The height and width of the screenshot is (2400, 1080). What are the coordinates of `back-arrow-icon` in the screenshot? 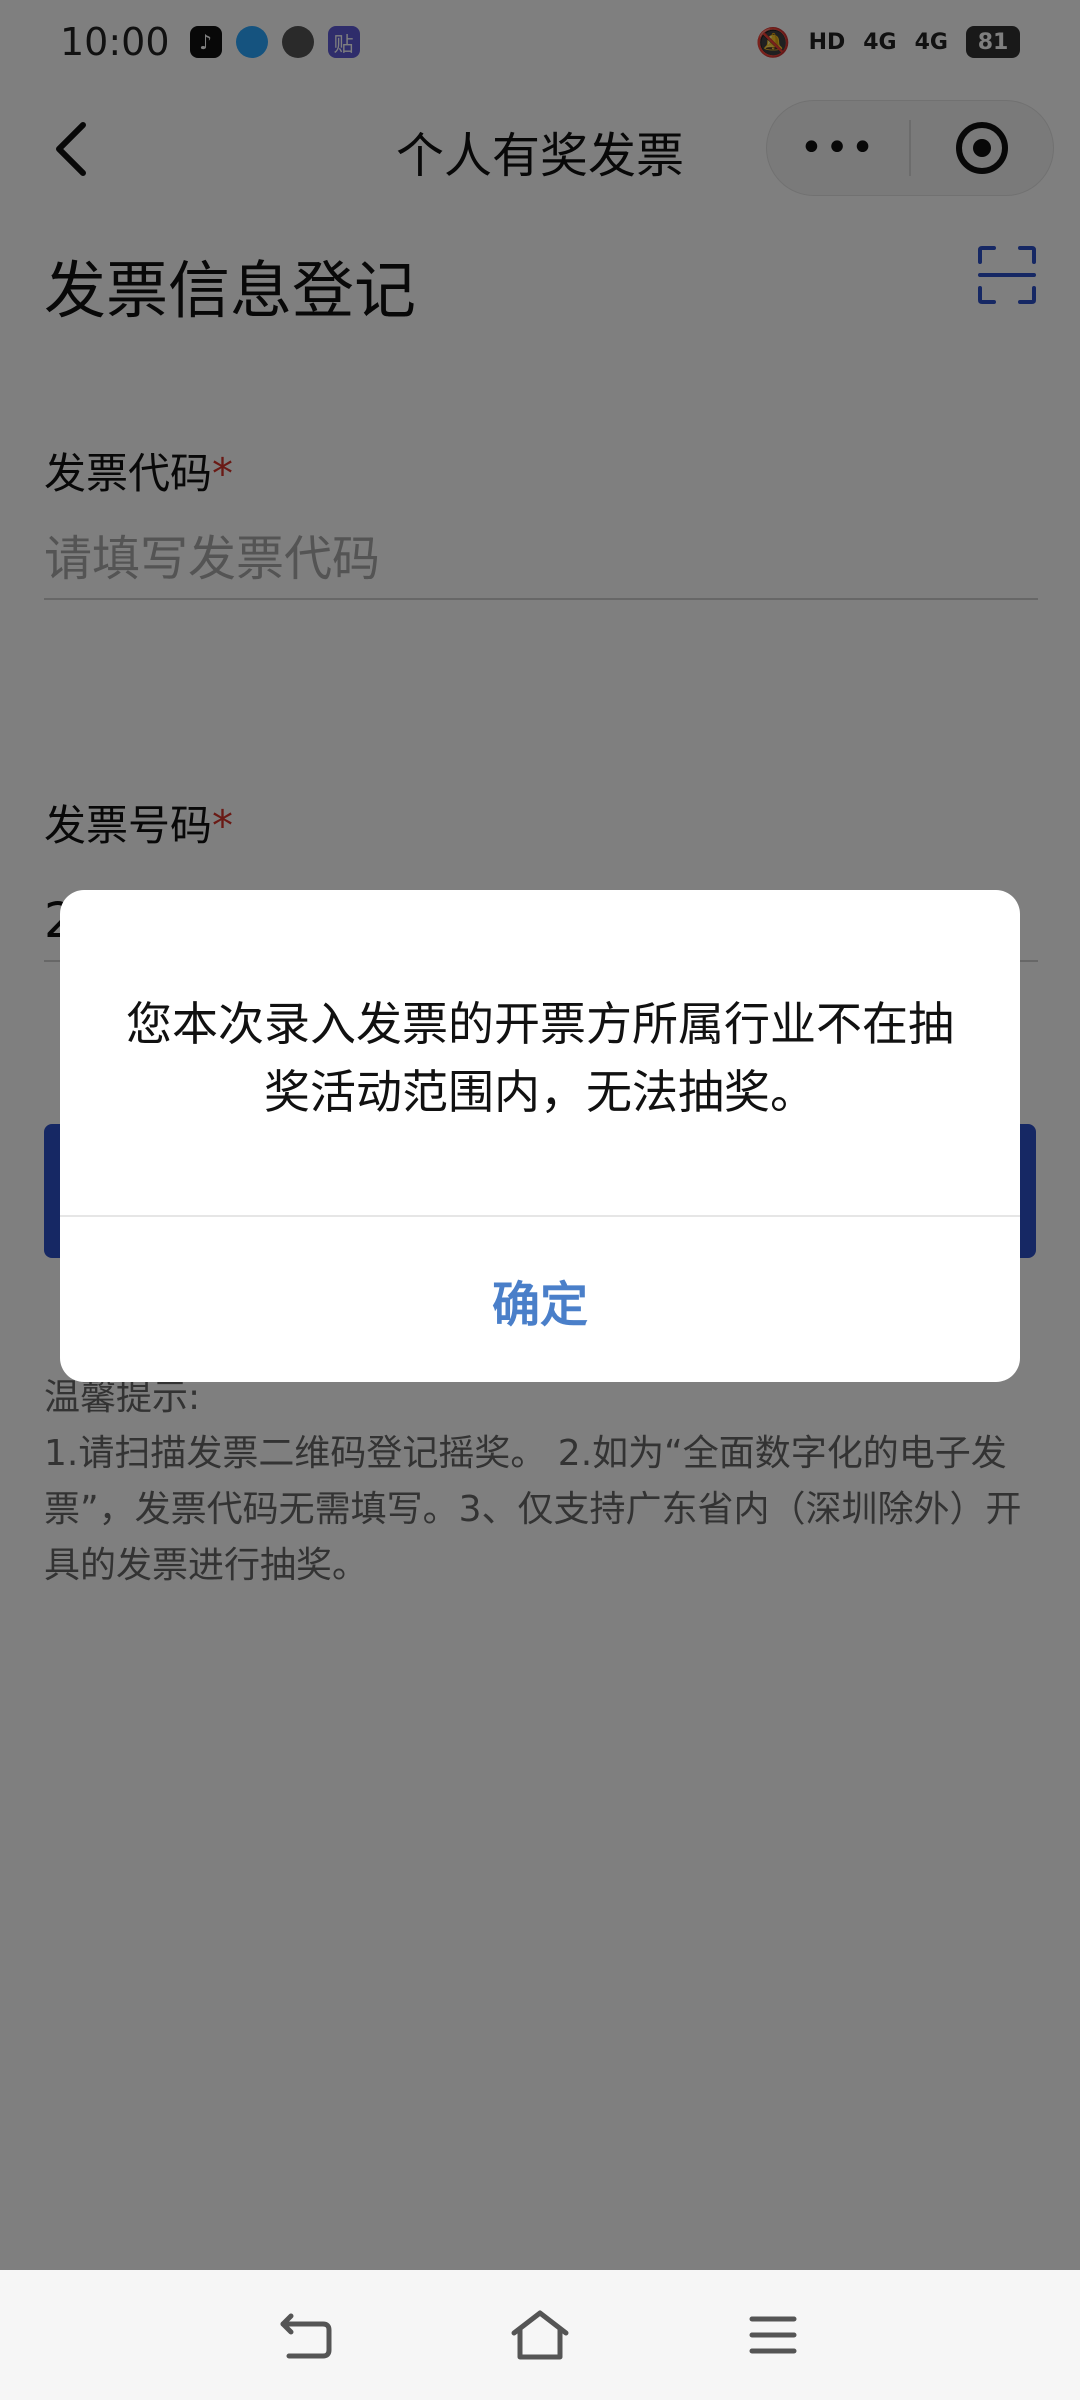 It's located at (306, 2336).